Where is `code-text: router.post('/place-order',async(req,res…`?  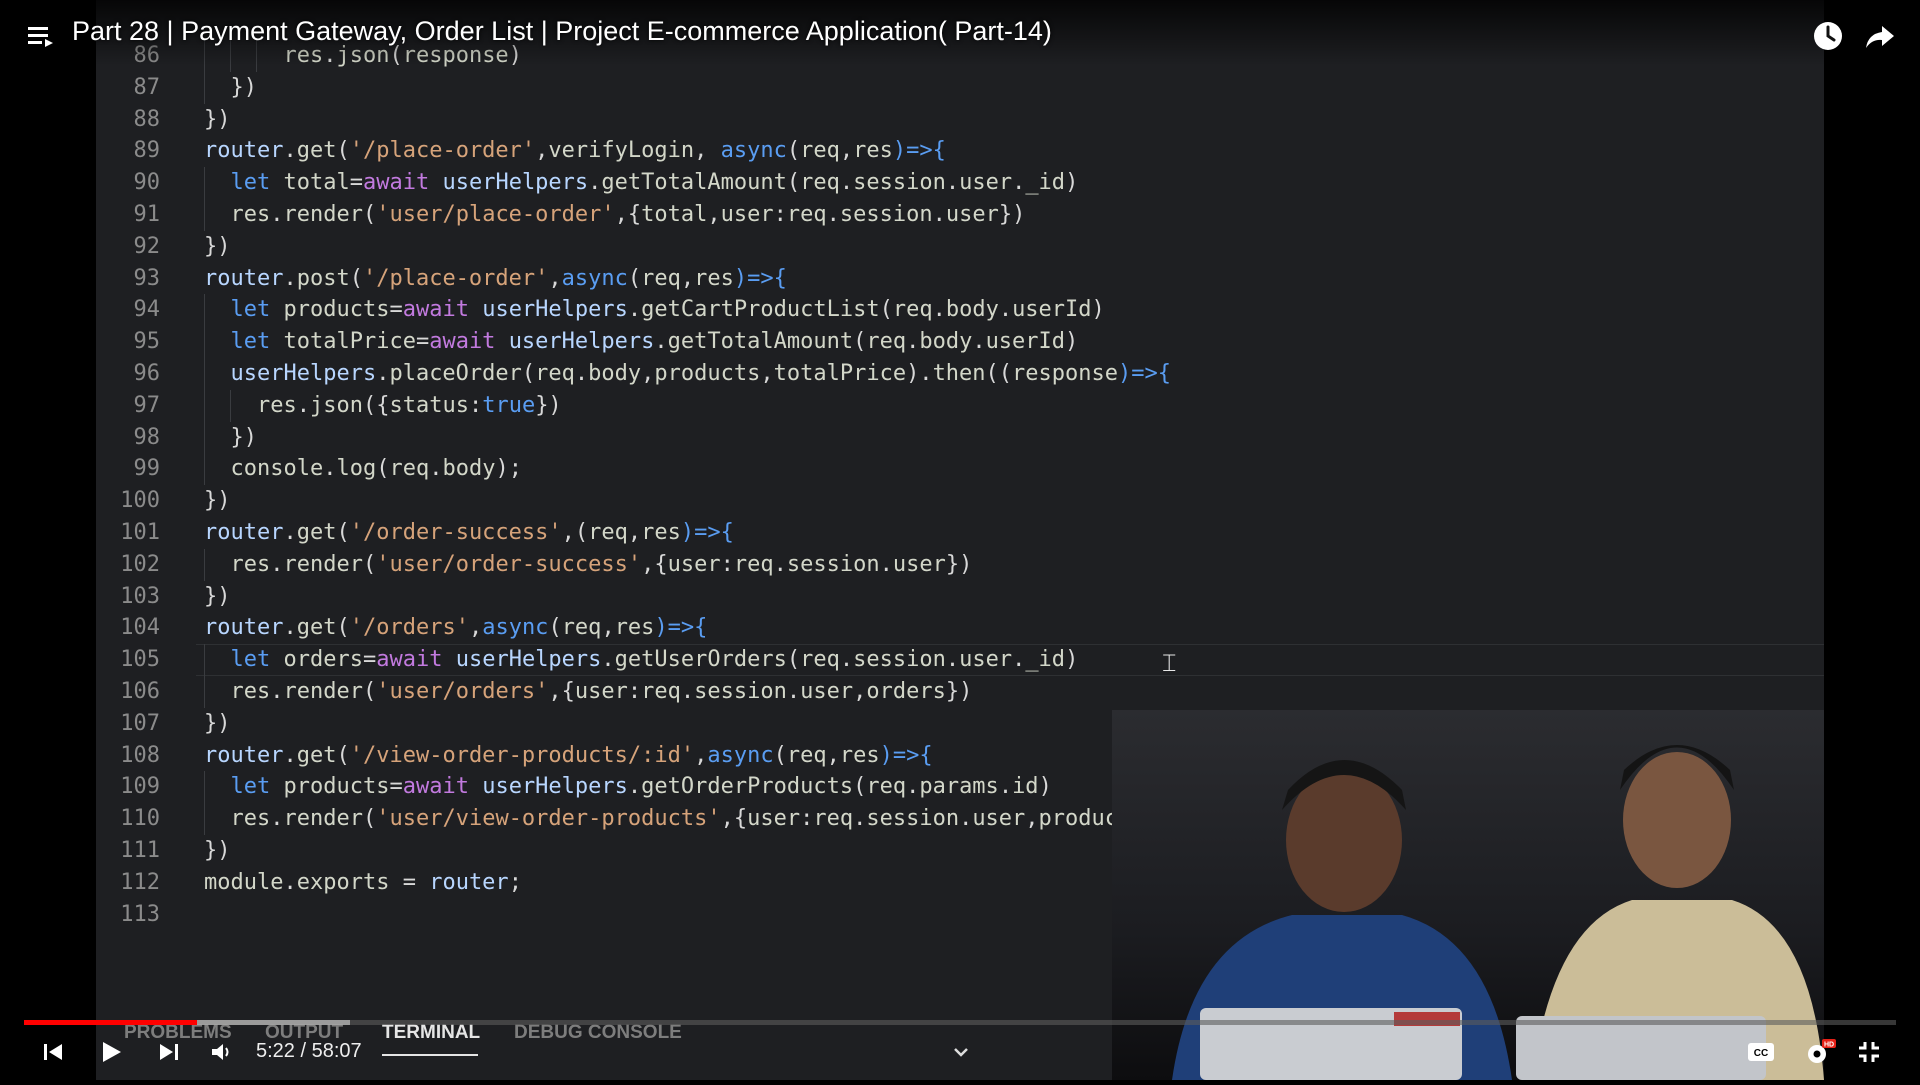 code-text: router.post('/place-order',async(req,res… is located at coordinates (495, 279).